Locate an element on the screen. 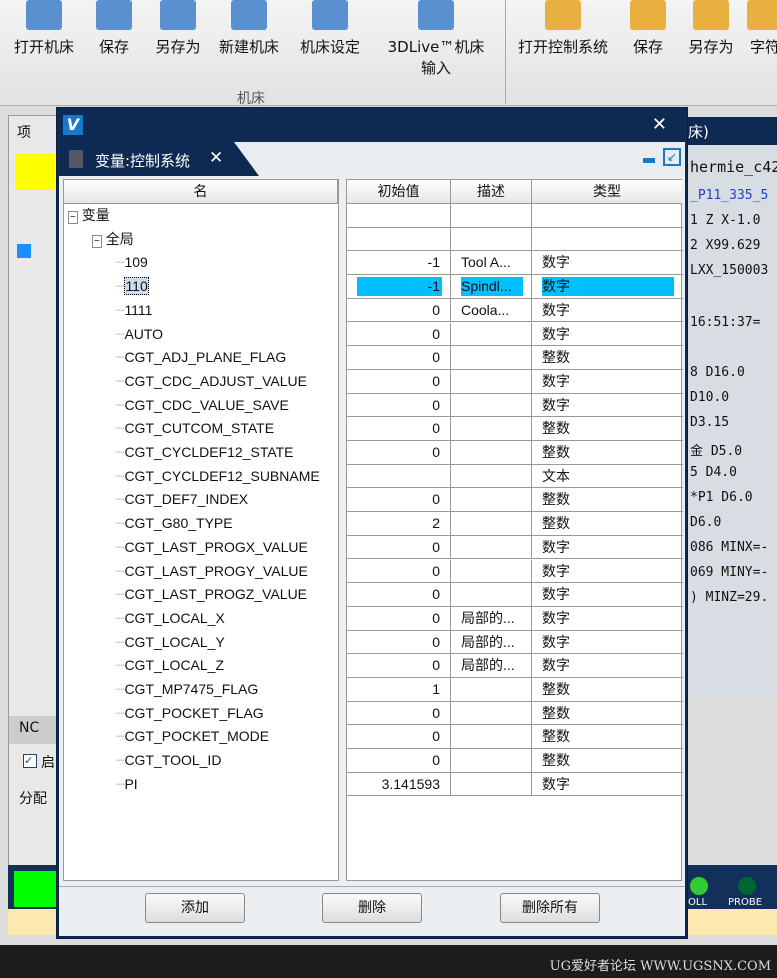  tree-item: ┈CGT_CDC_VALUE_SAVE is located at coordinates (202, 406).